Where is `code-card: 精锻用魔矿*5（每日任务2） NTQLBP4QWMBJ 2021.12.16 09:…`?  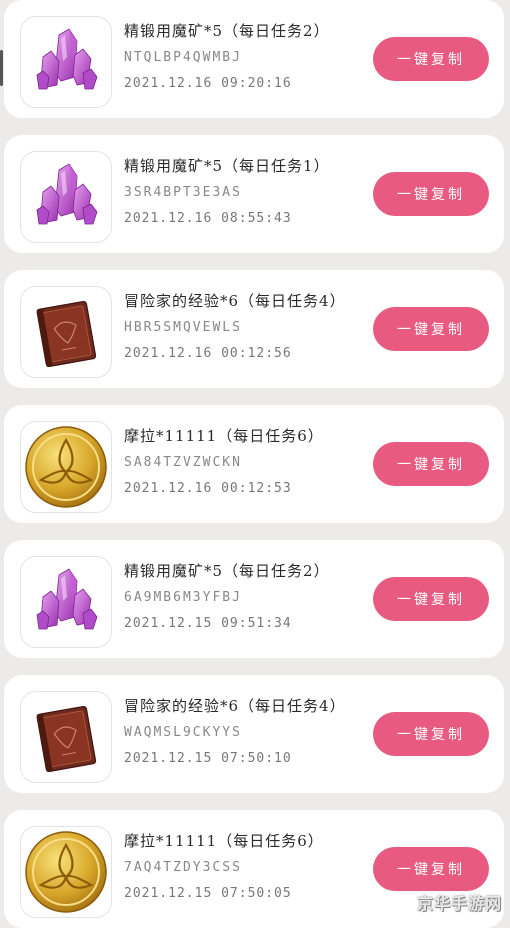 code-card: 精锻用魔矿*5（每日任务2） NTQLBP4QWMBJ 2021.12.16 09:… is located at coordinates (254, 59).